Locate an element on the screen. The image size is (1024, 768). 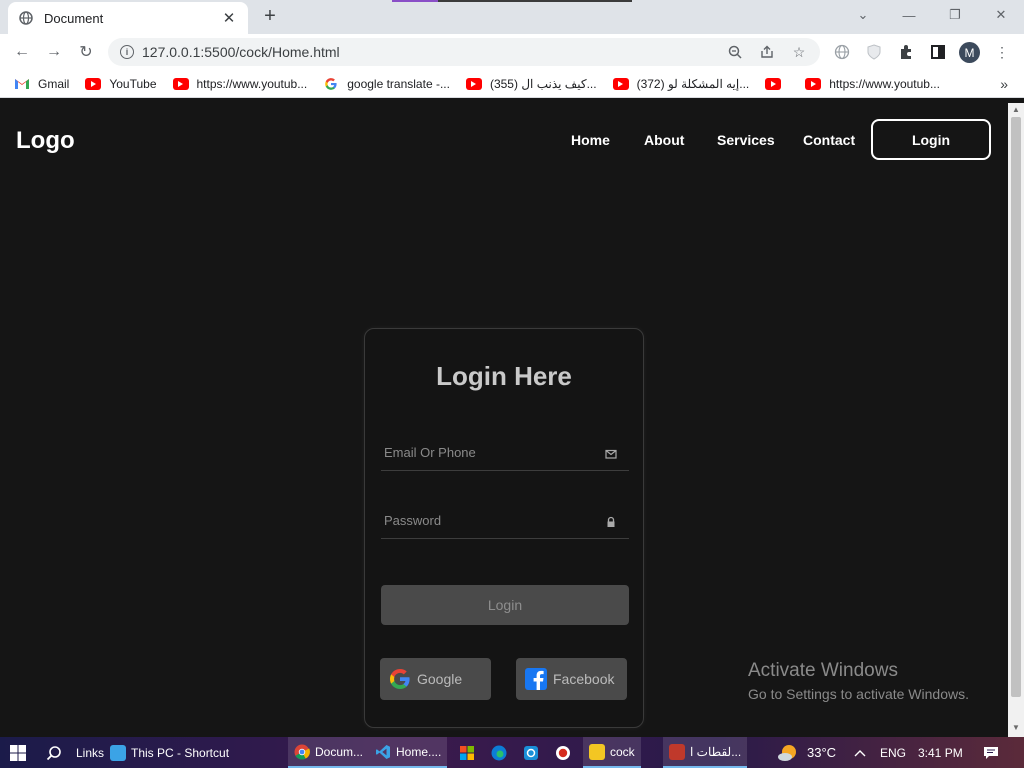
scroll-up-icon: ▲ is located at coordinates (1016, 111).